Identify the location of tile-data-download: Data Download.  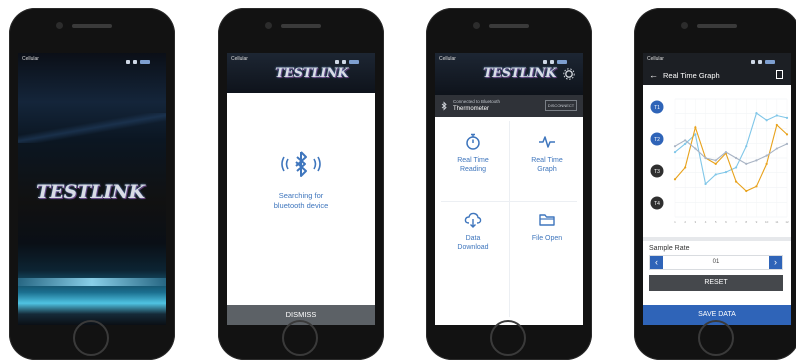
(473, 231).